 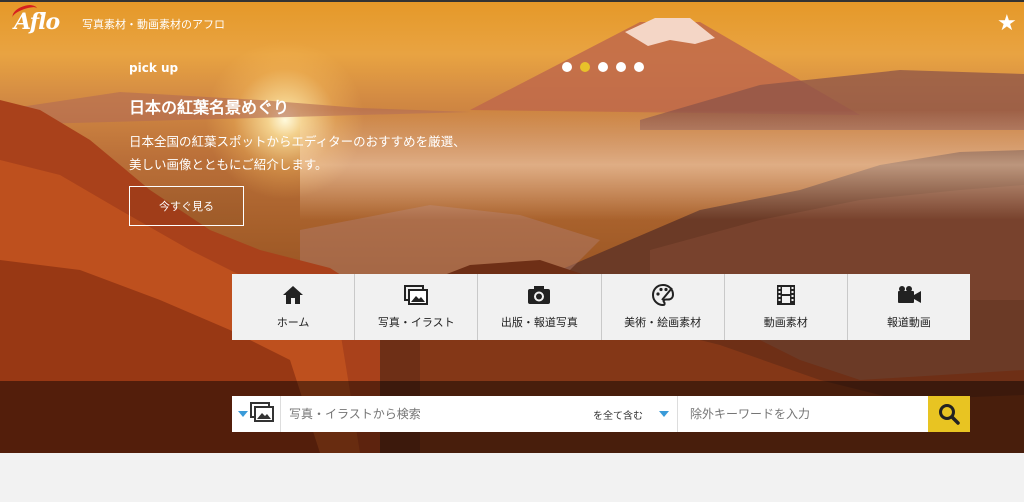 I want to click on hero-description-line: 日本全国の紅葉スポットからエディターのおすすめを厳選、, so click(x=297, y=141).